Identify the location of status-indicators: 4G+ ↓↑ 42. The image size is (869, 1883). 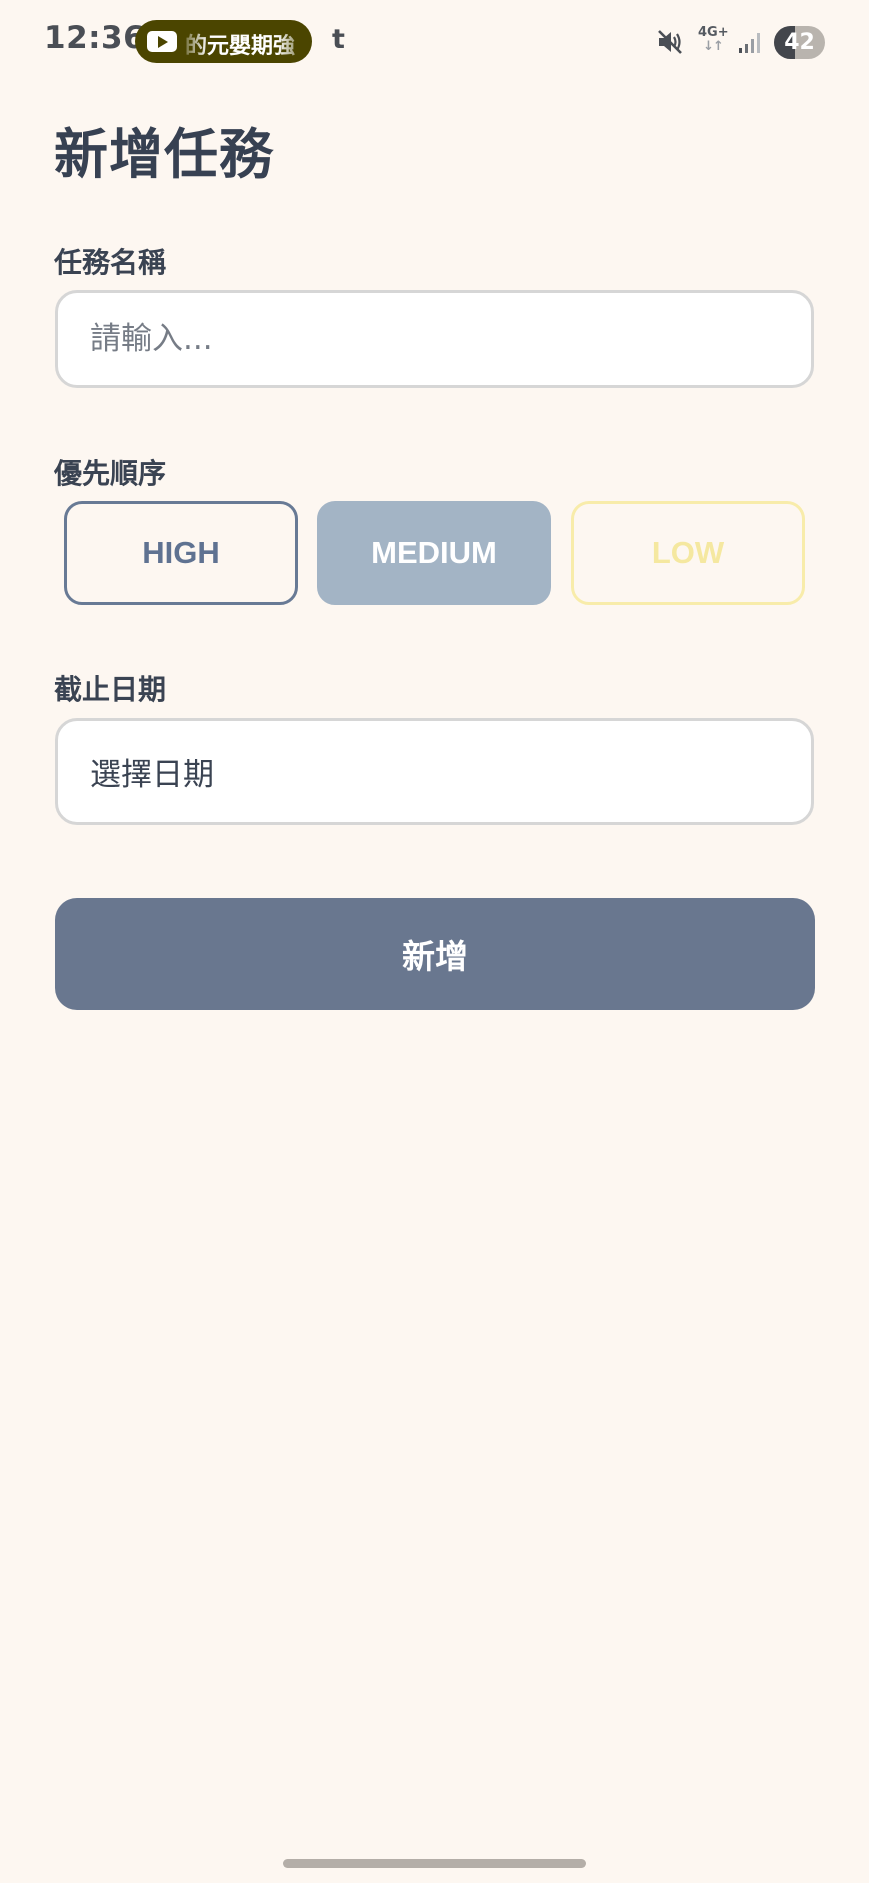
(740, 42).